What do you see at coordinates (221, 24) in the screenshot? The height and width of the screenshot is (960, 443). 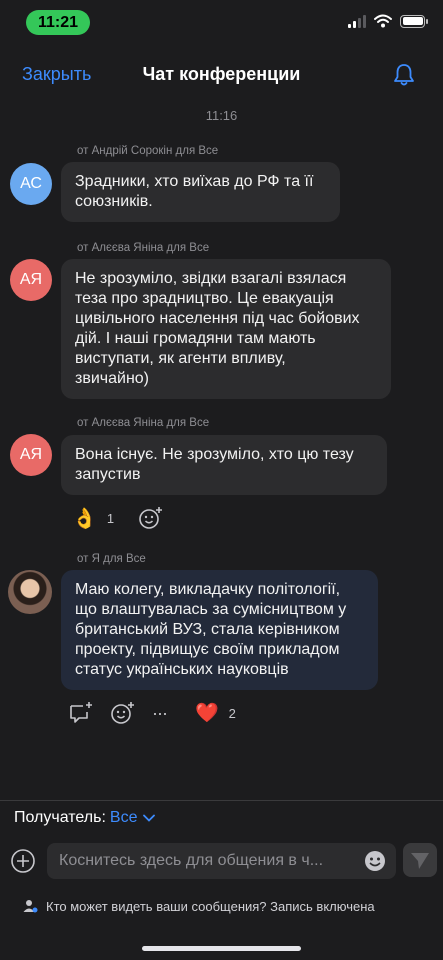 I see `status-bar: 11:21` at bounding box center [221, 24].